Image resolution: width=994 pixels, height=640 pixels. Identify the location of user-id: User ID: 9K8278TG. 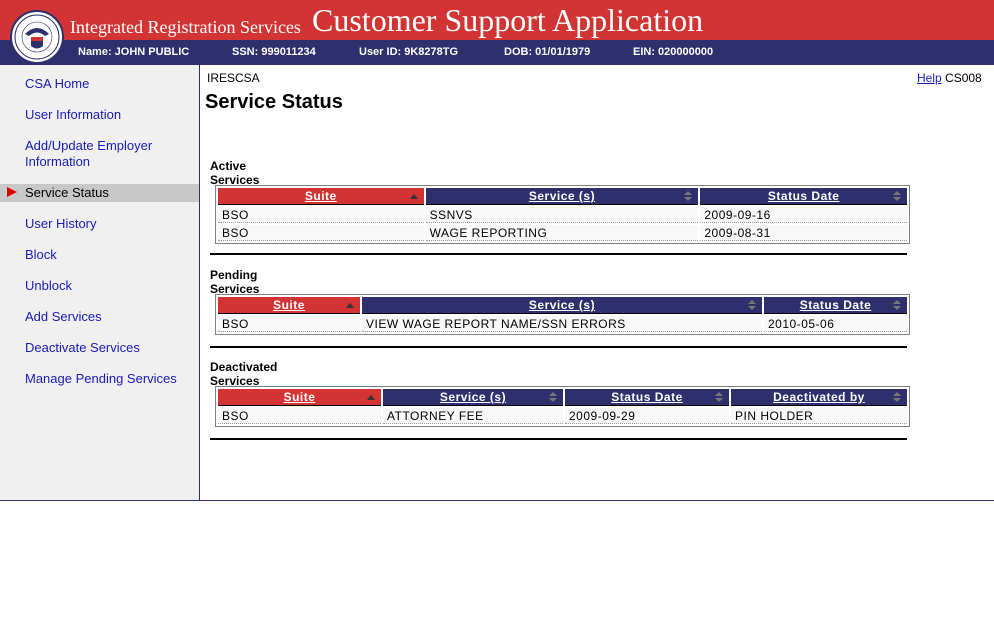
(409, 52).